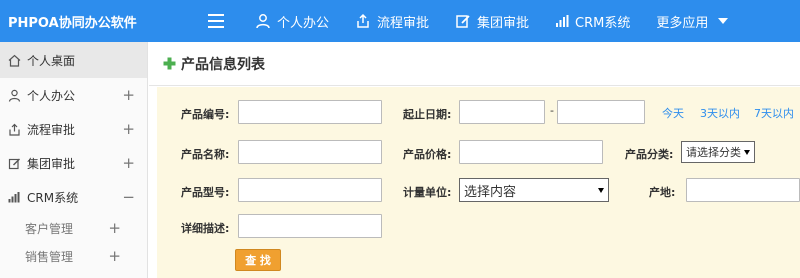 Image resolution: width=800 pixels, height=278 pixels. Describe the element at coordinates (534, 190) in the screenshot. I see `unit-select: 选择内容` at that location.